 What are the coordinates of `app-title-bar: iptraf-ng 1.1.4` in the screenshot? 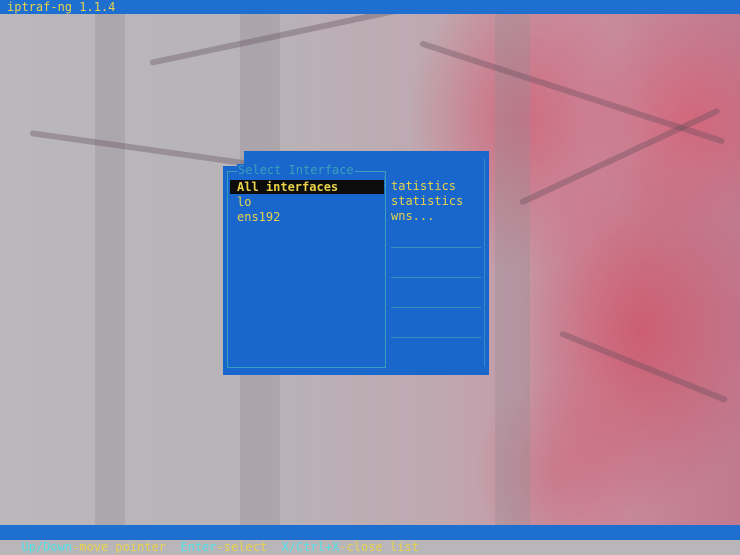 It's located at (370, 7).